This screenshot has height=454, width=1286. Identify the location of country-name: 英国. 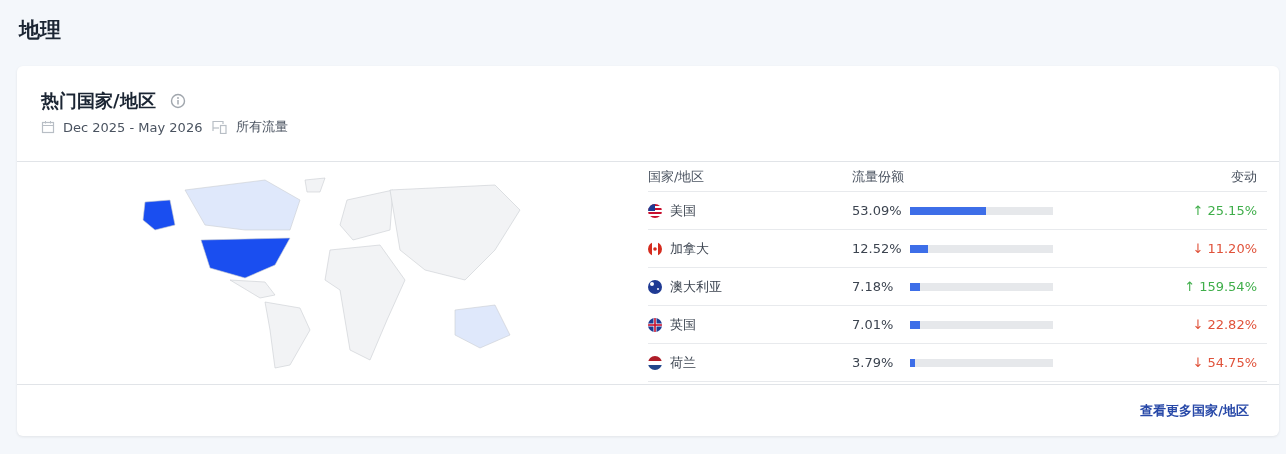
(683, 324).